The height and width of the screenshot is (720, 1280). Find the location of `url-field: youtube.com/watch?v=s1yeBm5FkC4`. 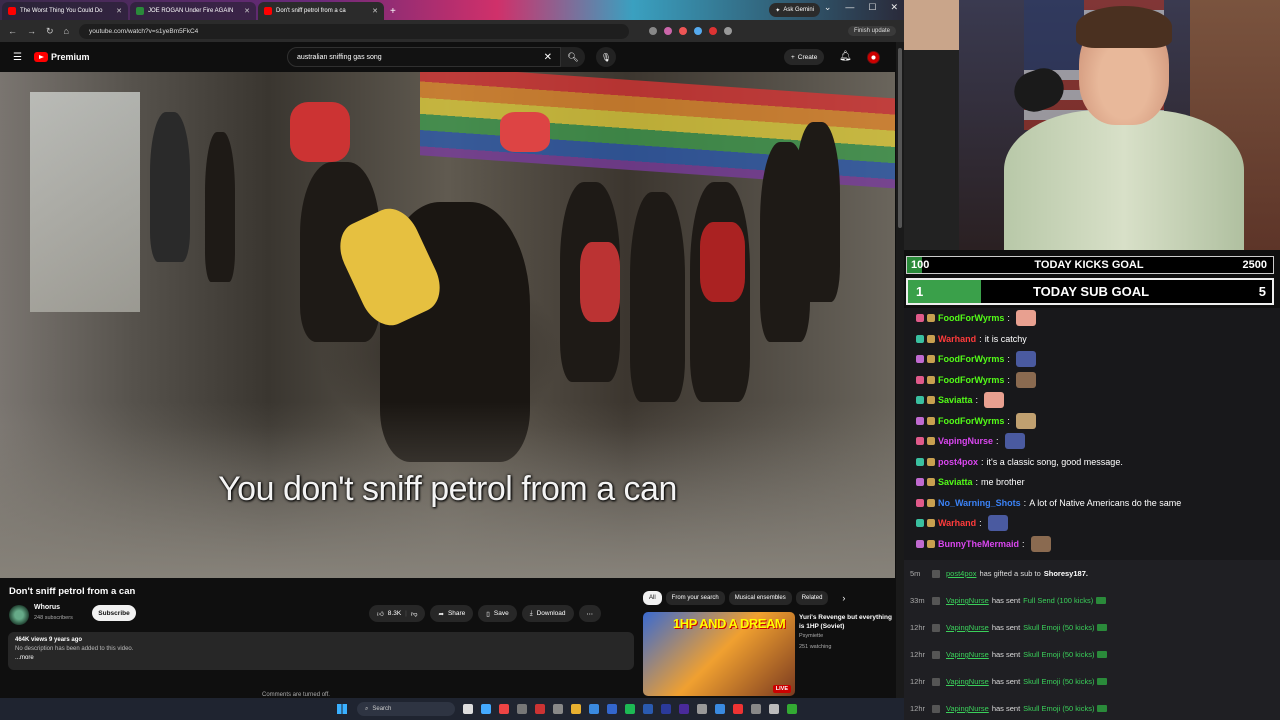

url-field: youtube.com/watch?v=s1yeBm5FkC4 is located at coordinates (353, 31).